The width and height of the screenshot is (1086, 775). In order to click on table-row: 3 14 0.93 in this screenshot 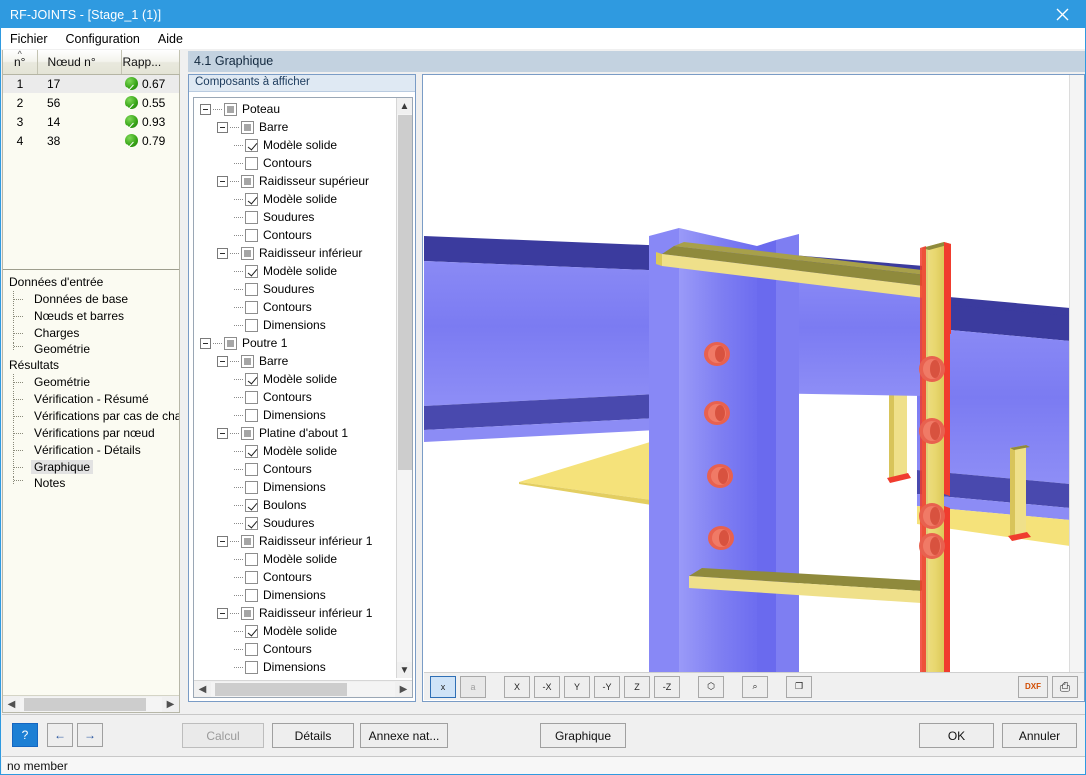, I will do `click(91, 121)`.